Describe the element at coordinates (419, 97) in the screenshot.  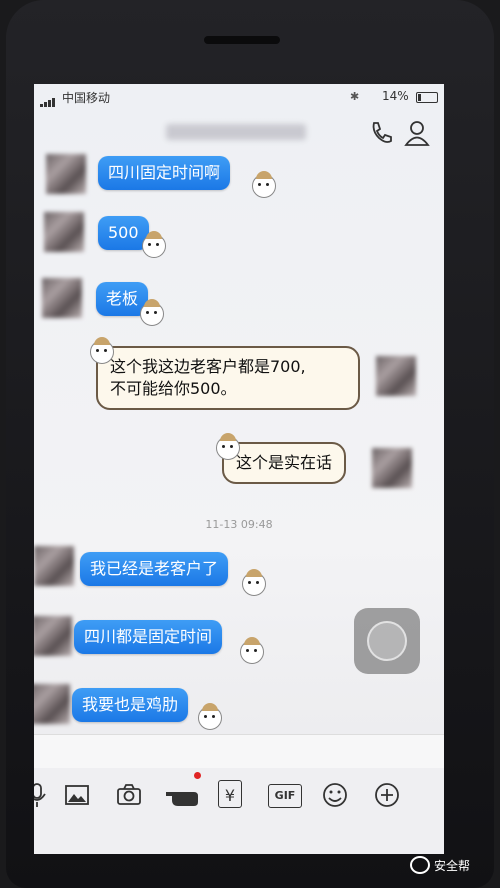
I see `battery-level` at that location.